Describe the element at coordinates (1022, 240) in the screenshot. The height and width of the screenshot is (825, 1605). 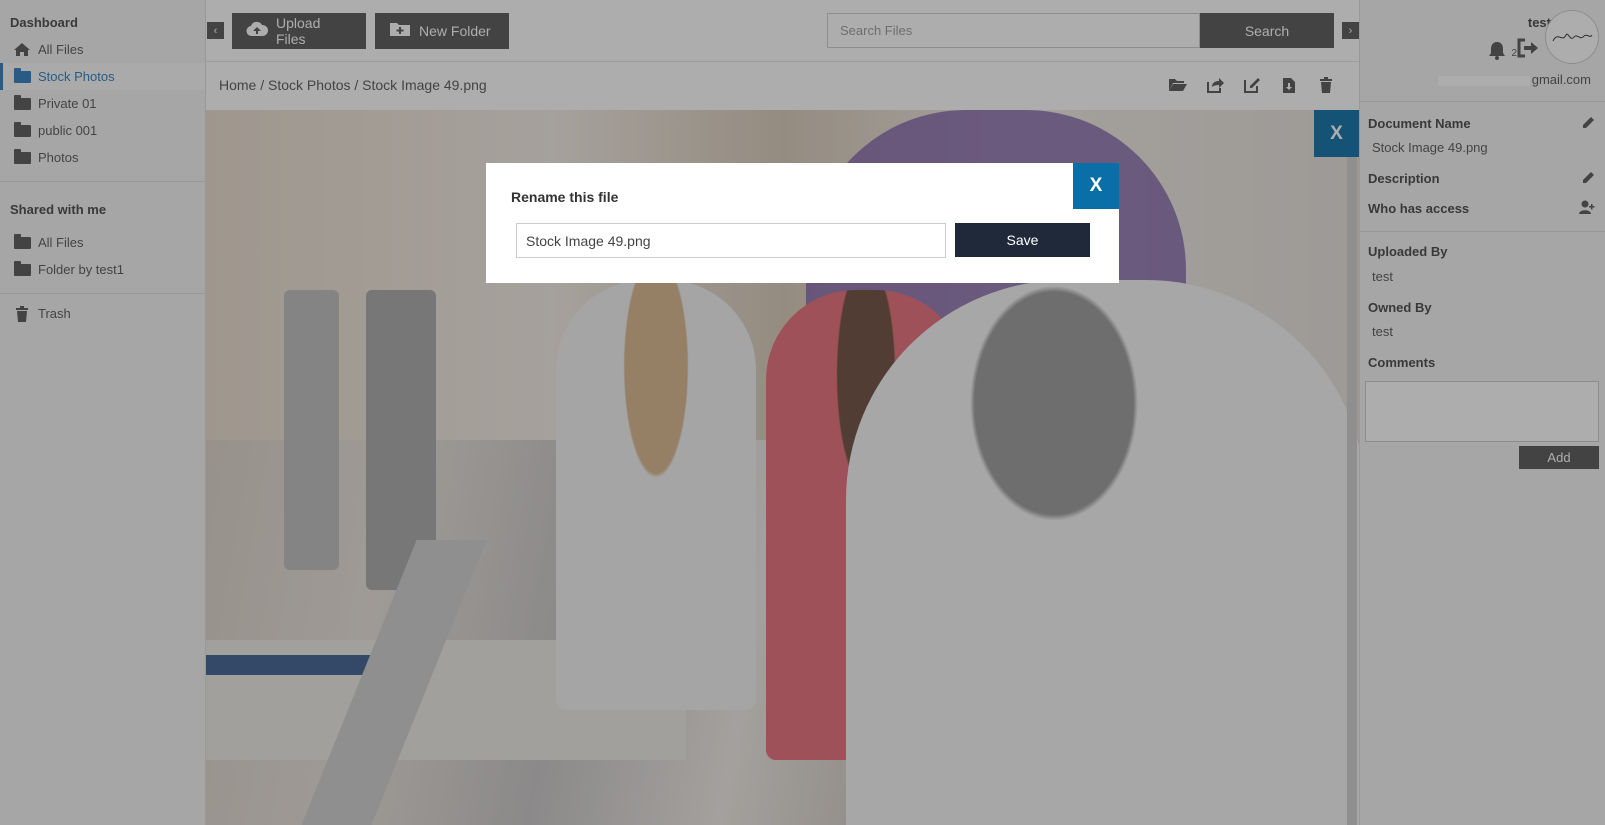
I see `save-button: Save` at that location.